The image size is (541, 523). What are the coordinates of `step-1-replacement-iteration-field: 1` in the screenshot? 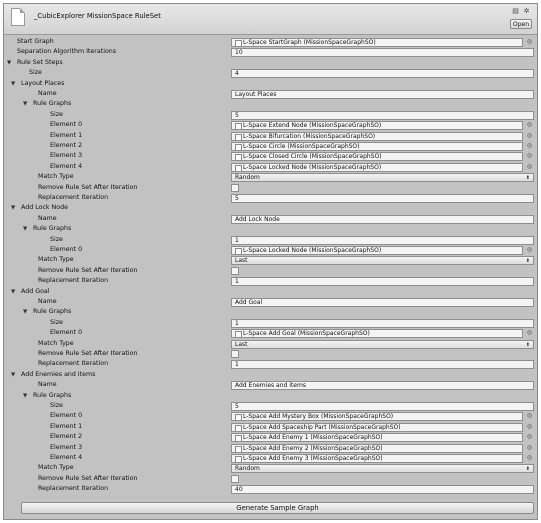 It's located at (382, 282).